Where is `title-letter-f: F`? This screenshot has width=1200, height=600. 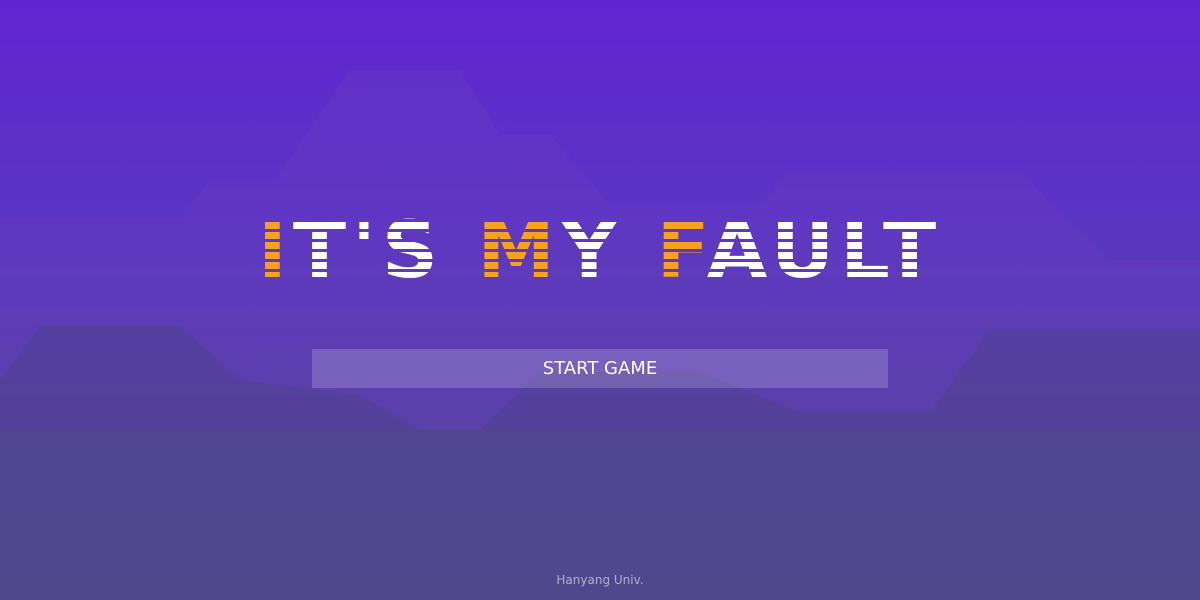 title-letter-f: F is located at coordinates (681, 251).